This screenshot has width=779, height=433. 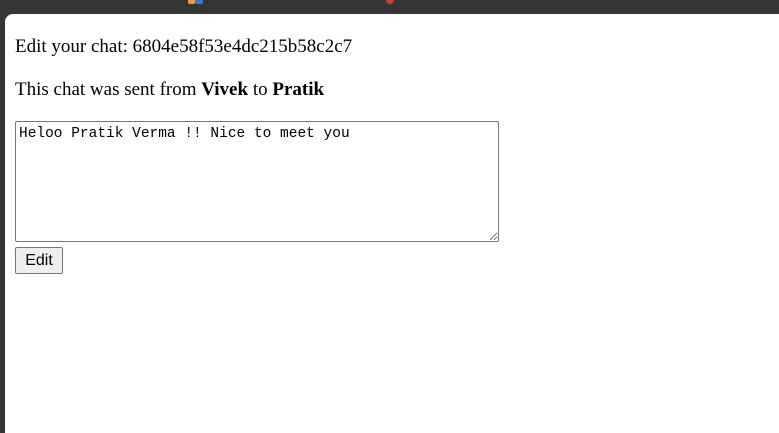 I want to click on sender-info-connector: to, so click(x=260, y=89).